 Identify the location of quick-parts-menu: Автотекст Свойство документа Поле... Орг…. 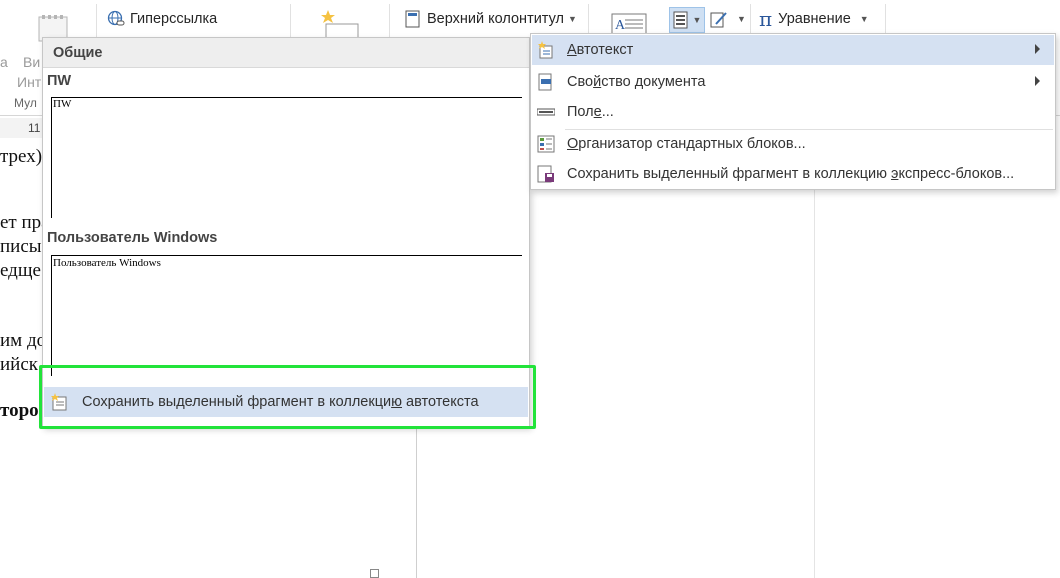
(793, 111).